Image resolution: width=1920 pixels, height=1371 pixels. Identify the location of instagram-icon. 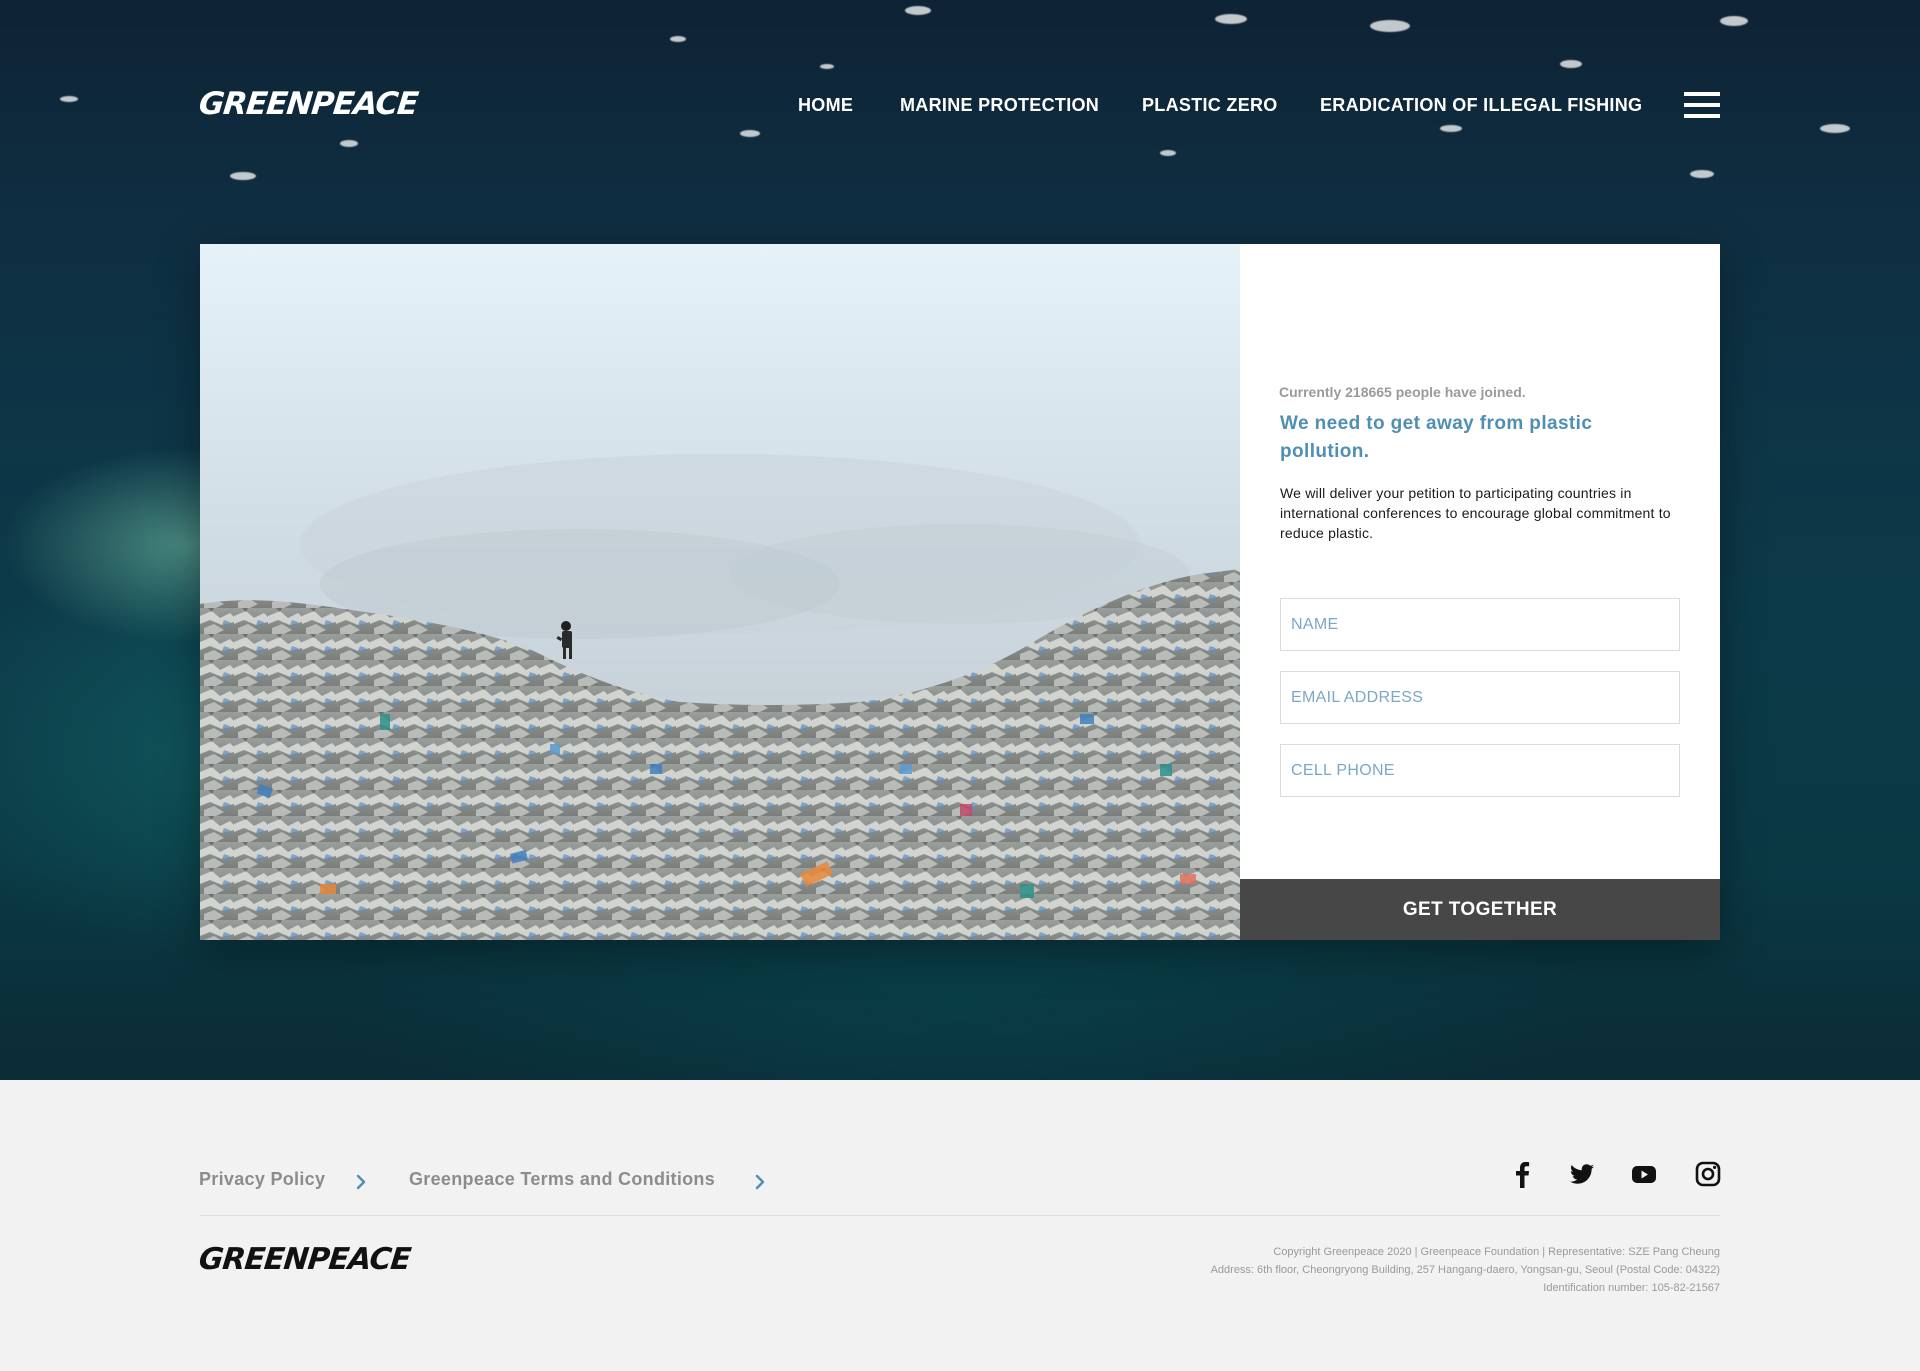
(1708, 1174).